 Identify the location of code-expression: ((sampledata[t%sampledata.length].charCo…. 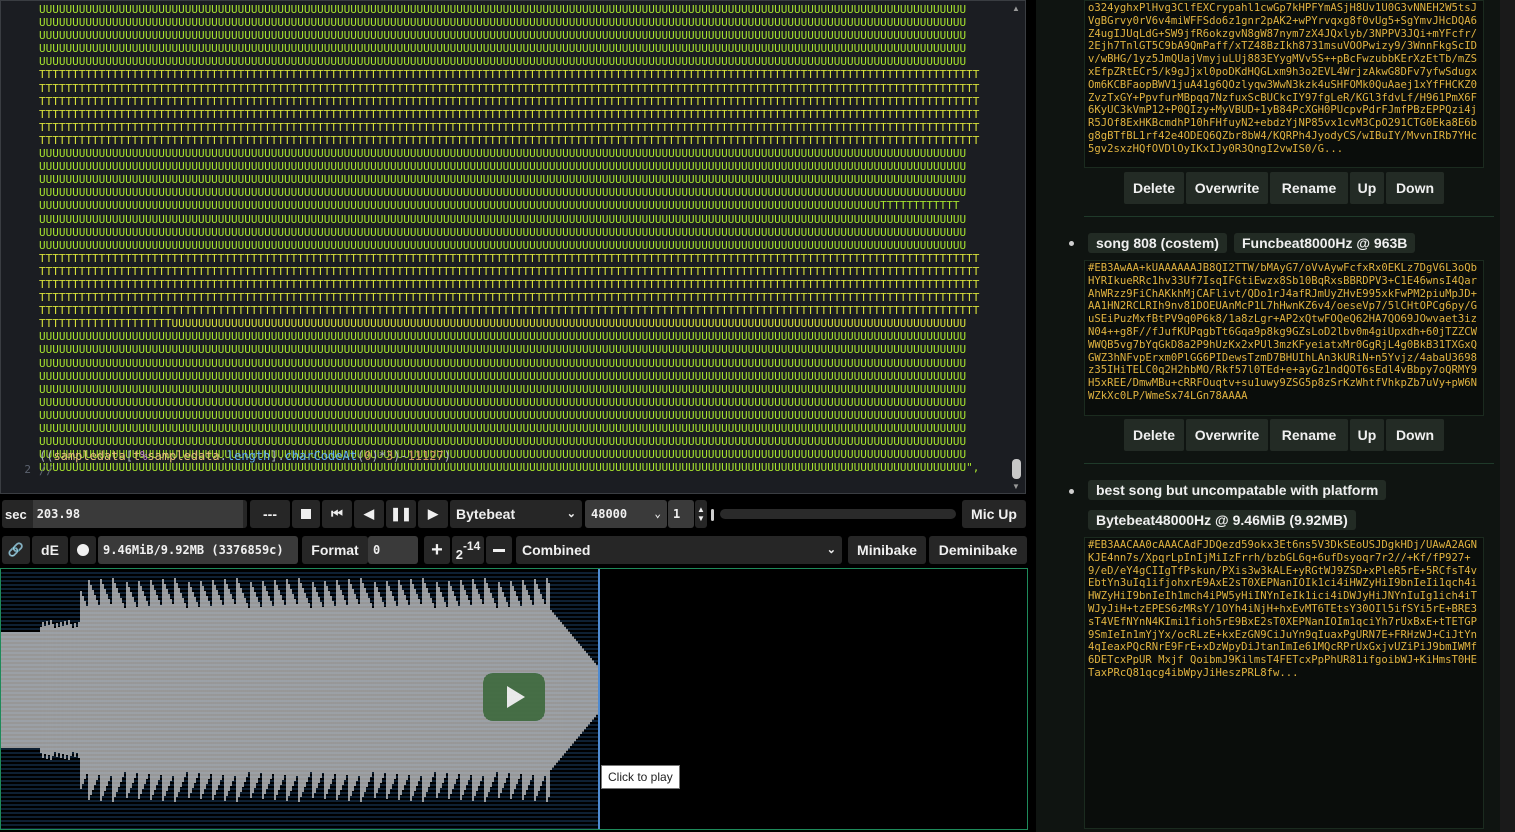
(245, 456).